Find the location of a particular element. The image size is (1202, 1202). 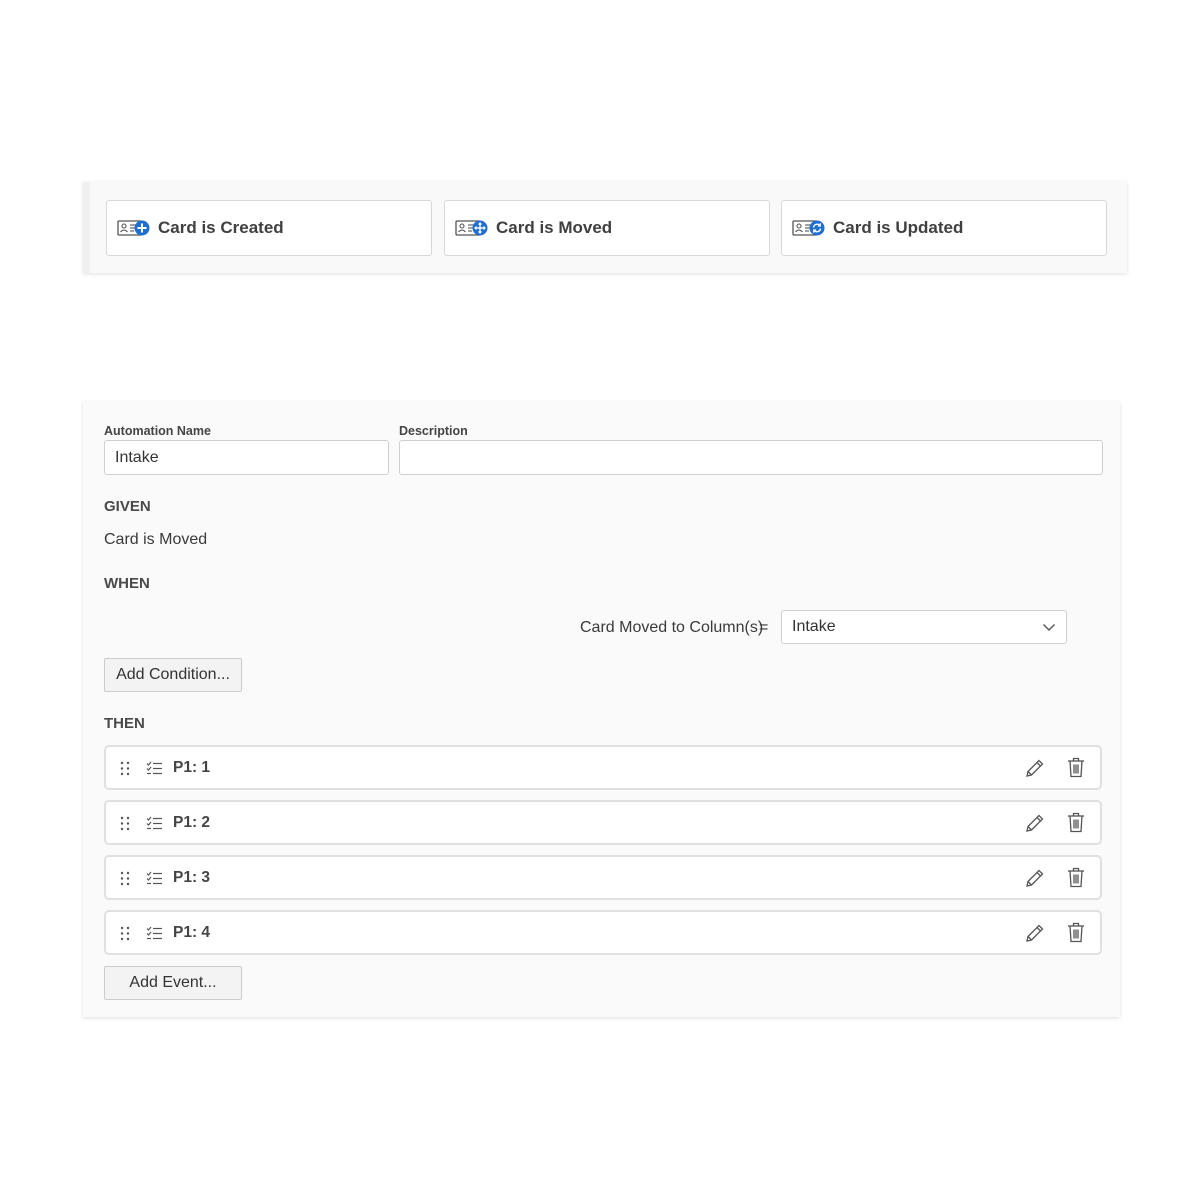

event-label: P1: 1 is located at coordinates (192, 767).